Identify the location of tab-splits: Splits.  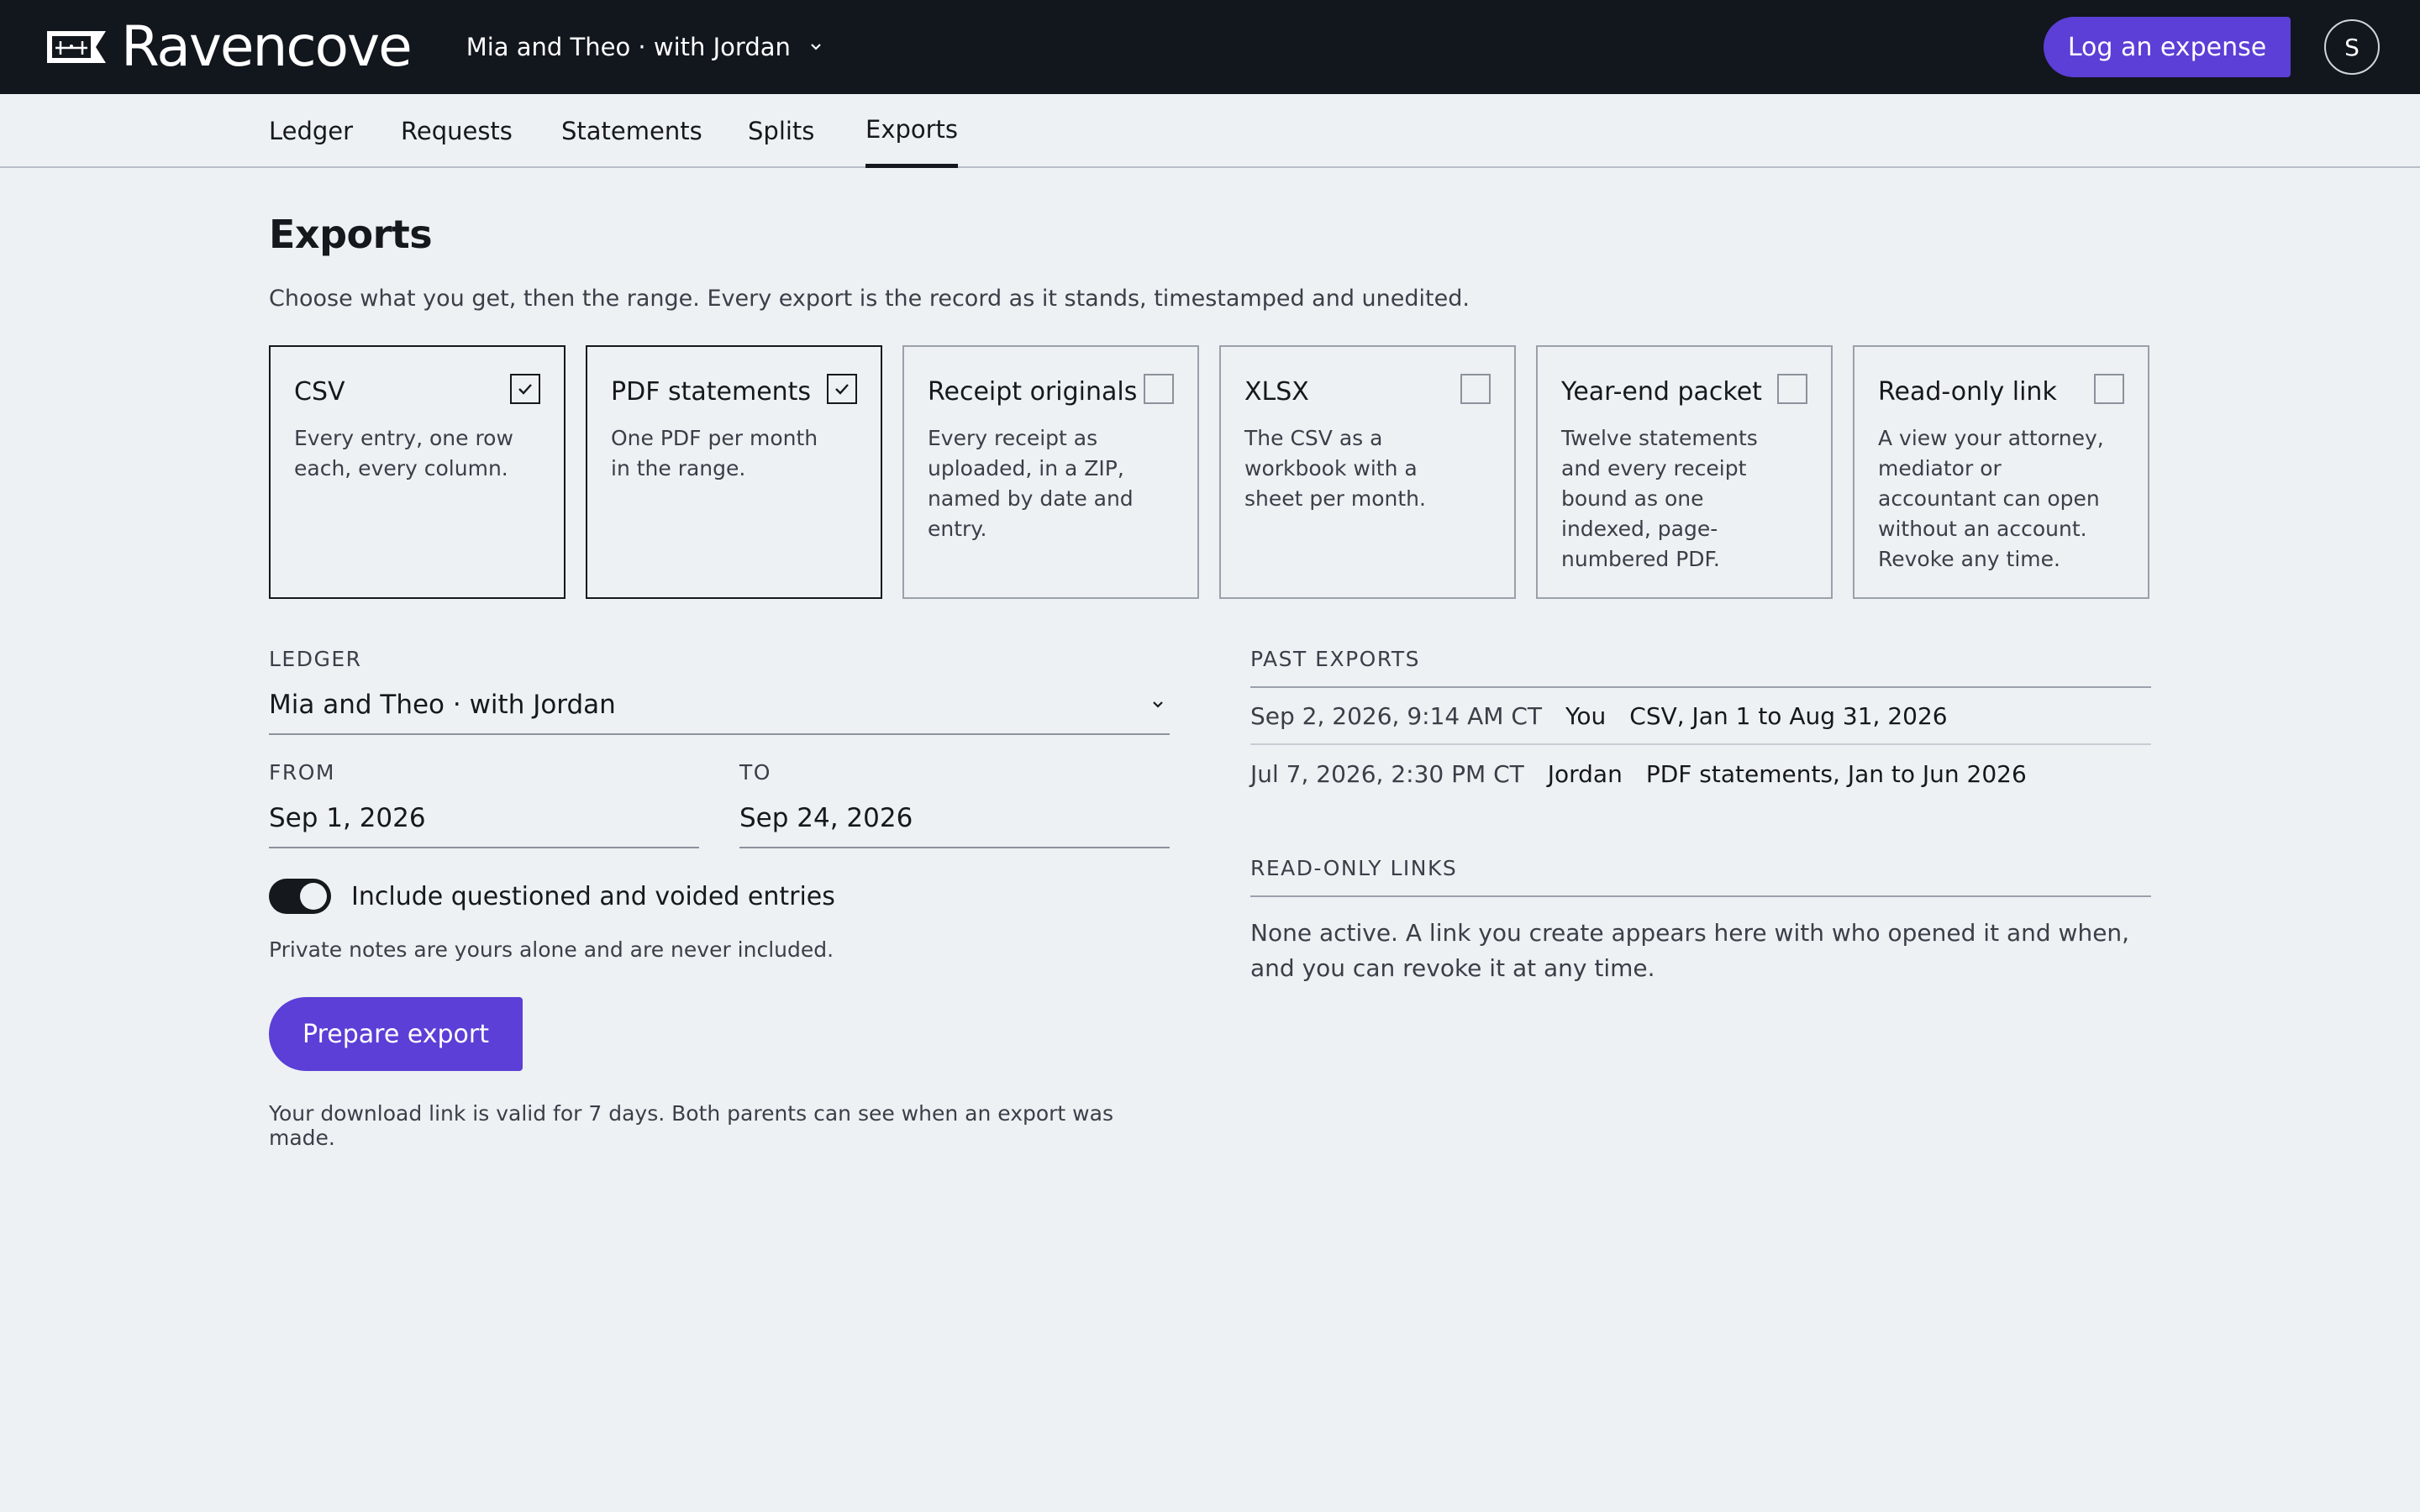
(781, 131).